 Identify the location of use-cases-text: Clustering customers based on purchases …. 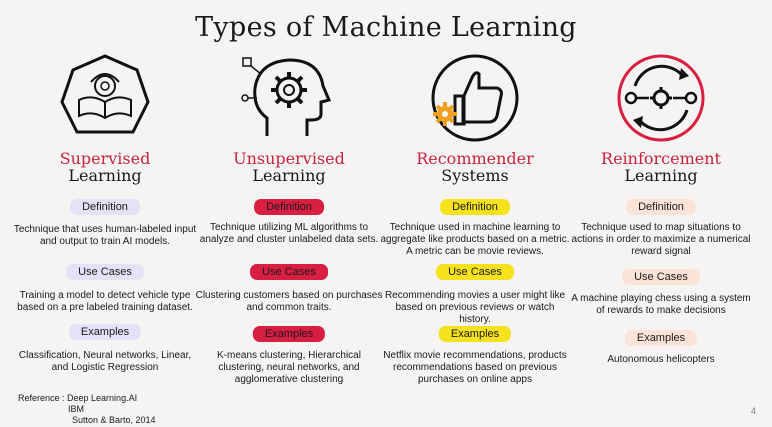
(289, 301).